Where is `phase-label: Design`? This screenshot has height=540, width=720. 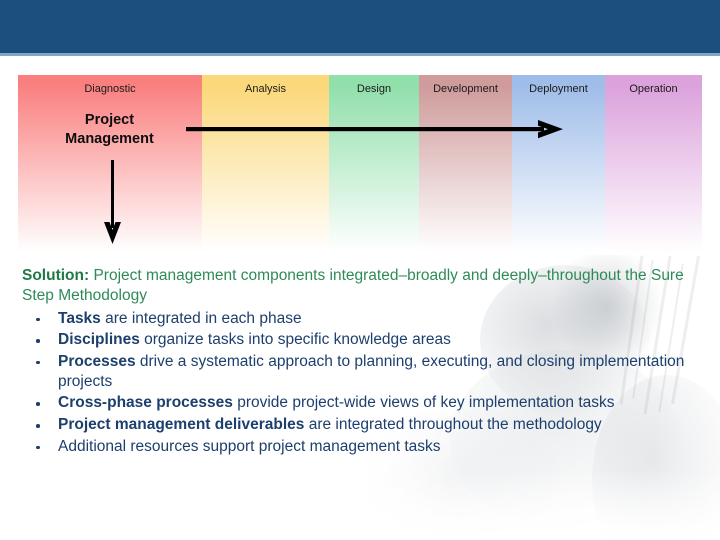 phase-label: Design is located at coordinates (374, 89).